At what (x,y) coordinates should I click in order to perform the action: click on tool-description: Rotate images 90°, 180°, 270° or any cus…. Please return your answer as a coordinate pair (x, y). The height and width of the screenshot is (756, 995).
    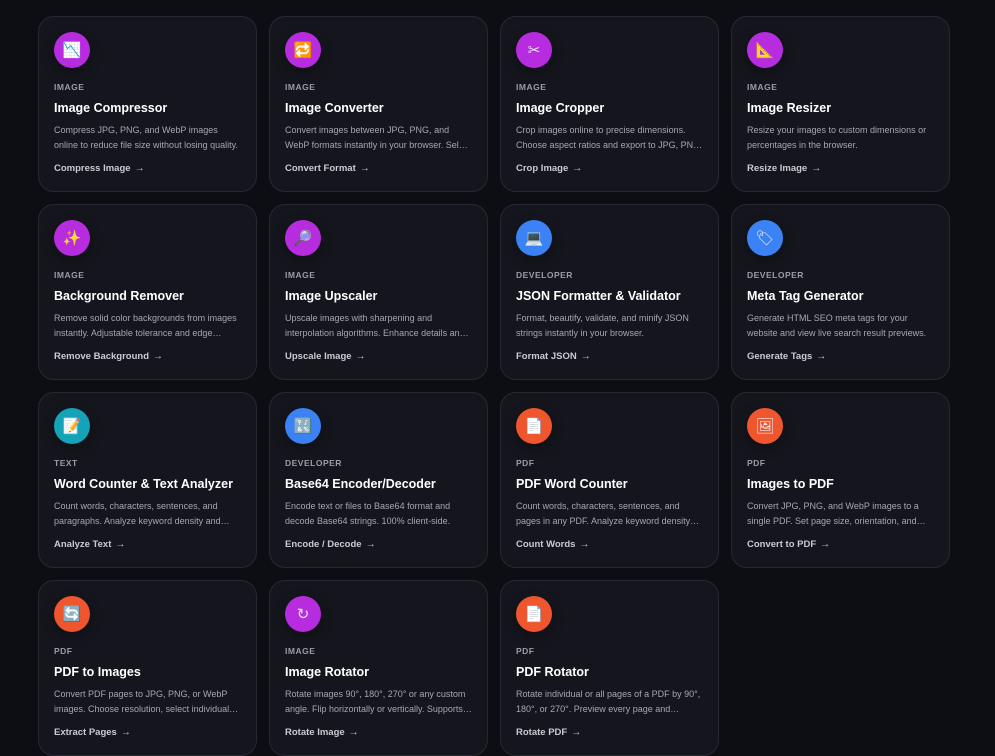
    Looking at the image, I should click on (375, 701).